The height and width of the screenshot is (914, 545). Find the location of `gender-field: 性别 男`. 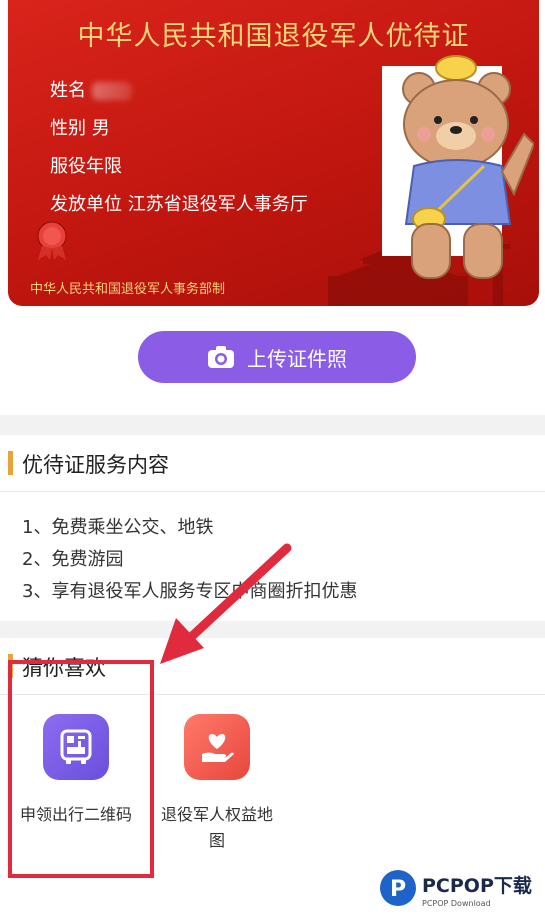

gender-field: 性别 男 is located at coordinates (80, 128).